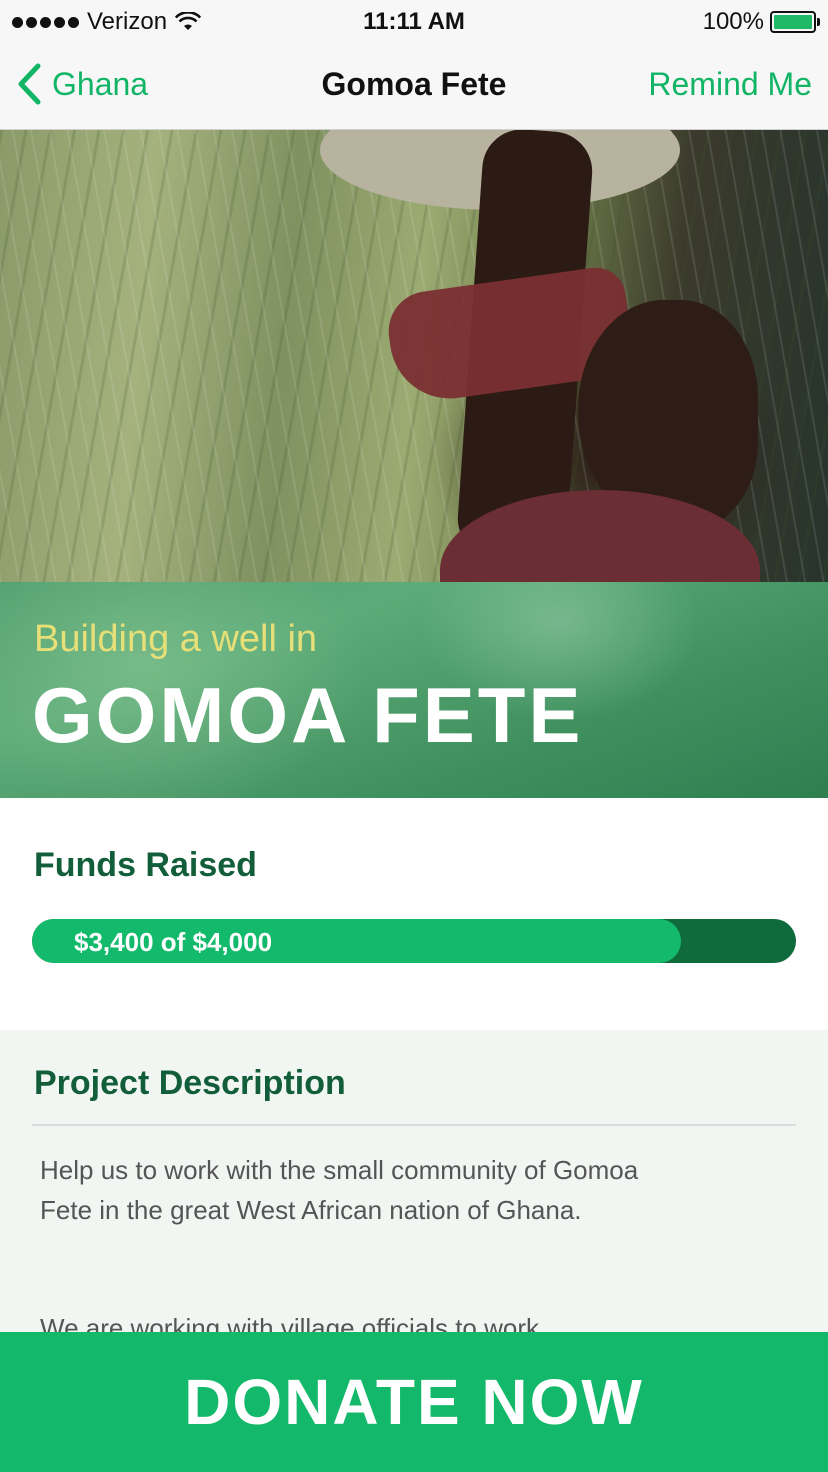 The height and width of the screenshot is (1472, 828). What do you see at coordinates (414, 20) in the screenshot?
I see `status-bar: Verizon 11:11 AM 100%` at bounding box center [414, 20].